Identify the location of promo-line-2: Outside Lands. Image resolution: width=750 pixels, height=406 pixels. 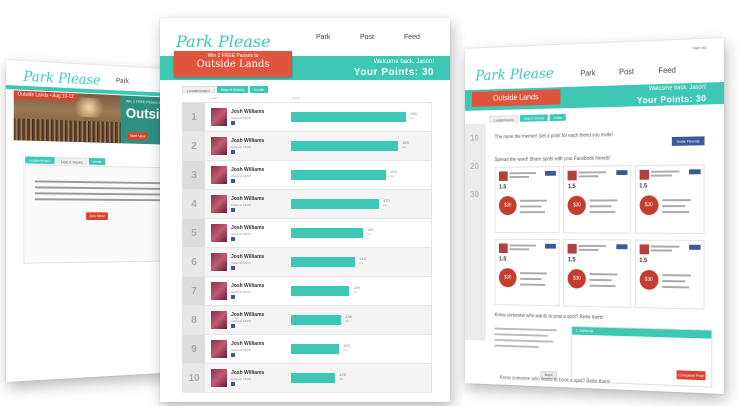
(233, 64).